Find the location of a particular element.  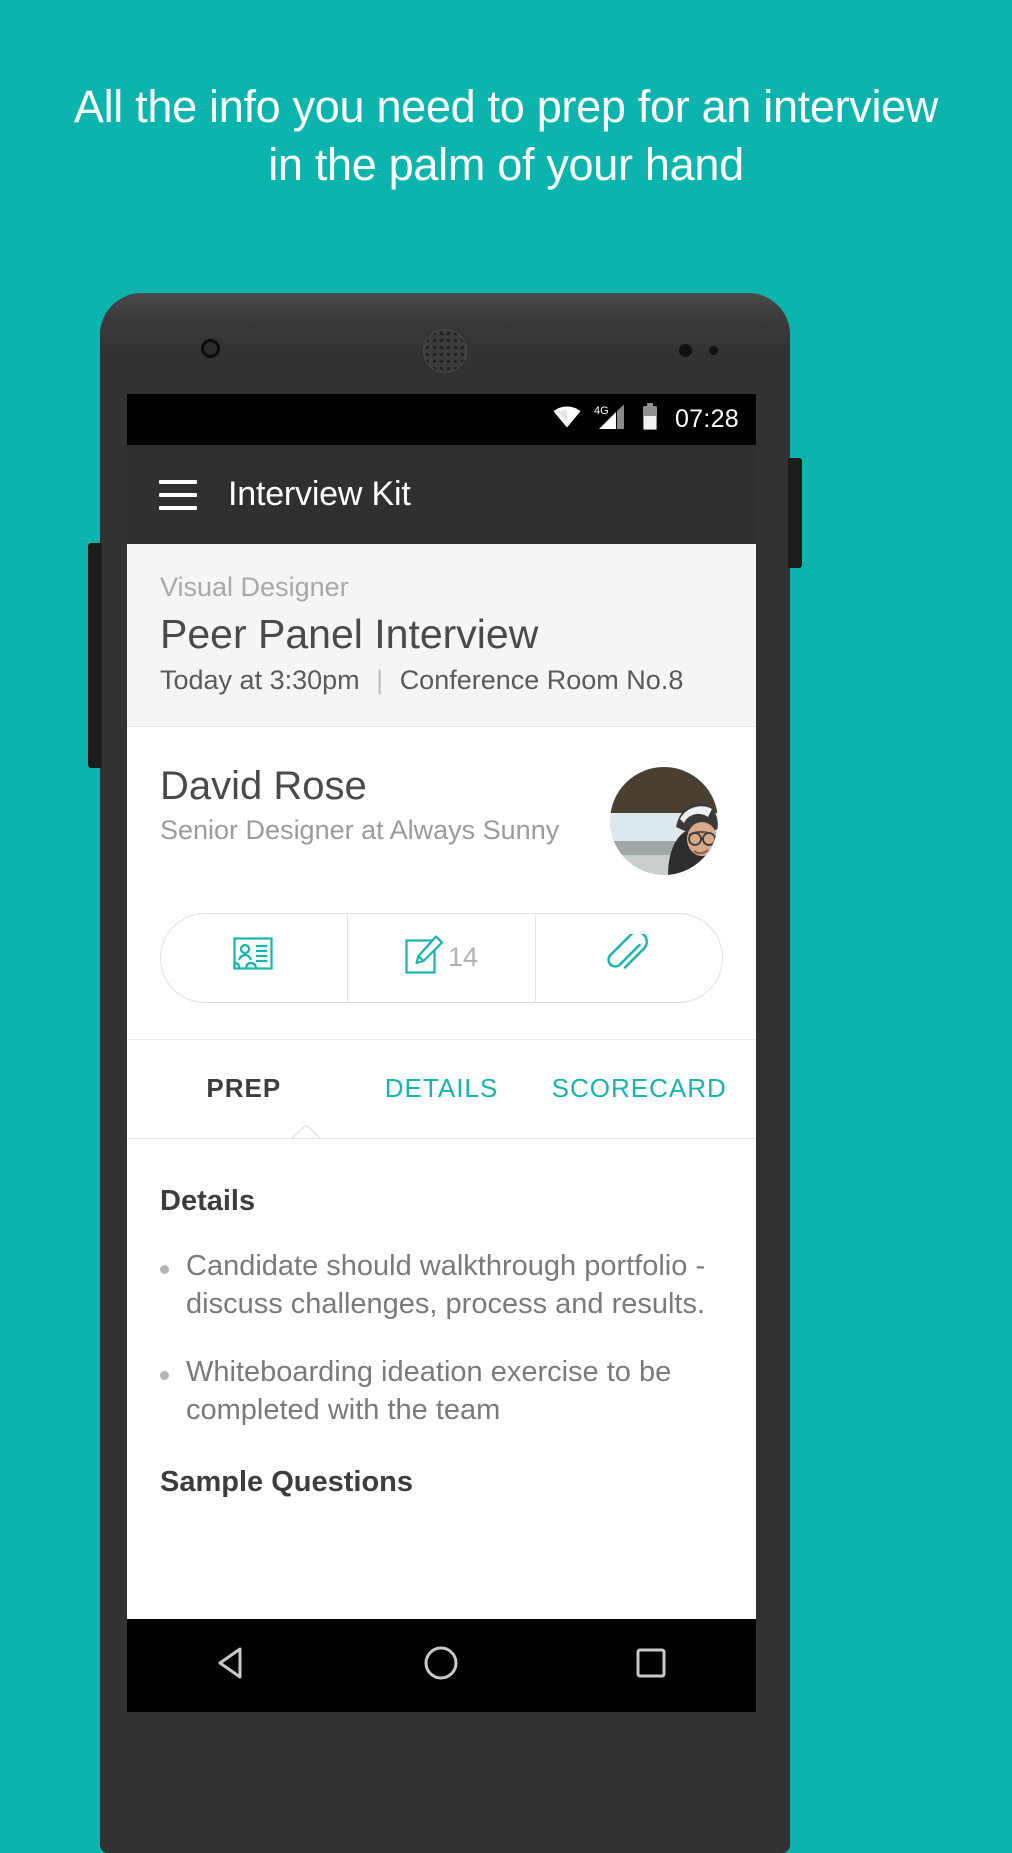

volume-button is located at coordinates (95, 655).